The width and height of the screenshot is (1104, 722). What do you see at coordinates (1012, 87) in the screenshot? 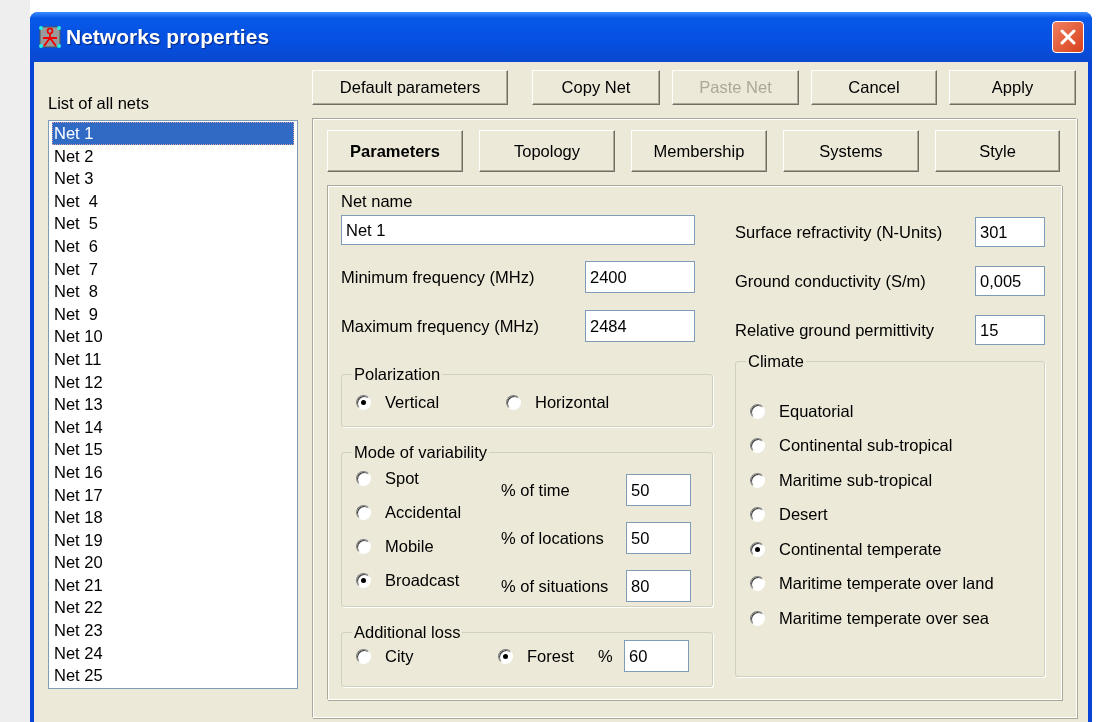
I see `action-button: Apply` at bounding box center [1012, 87].